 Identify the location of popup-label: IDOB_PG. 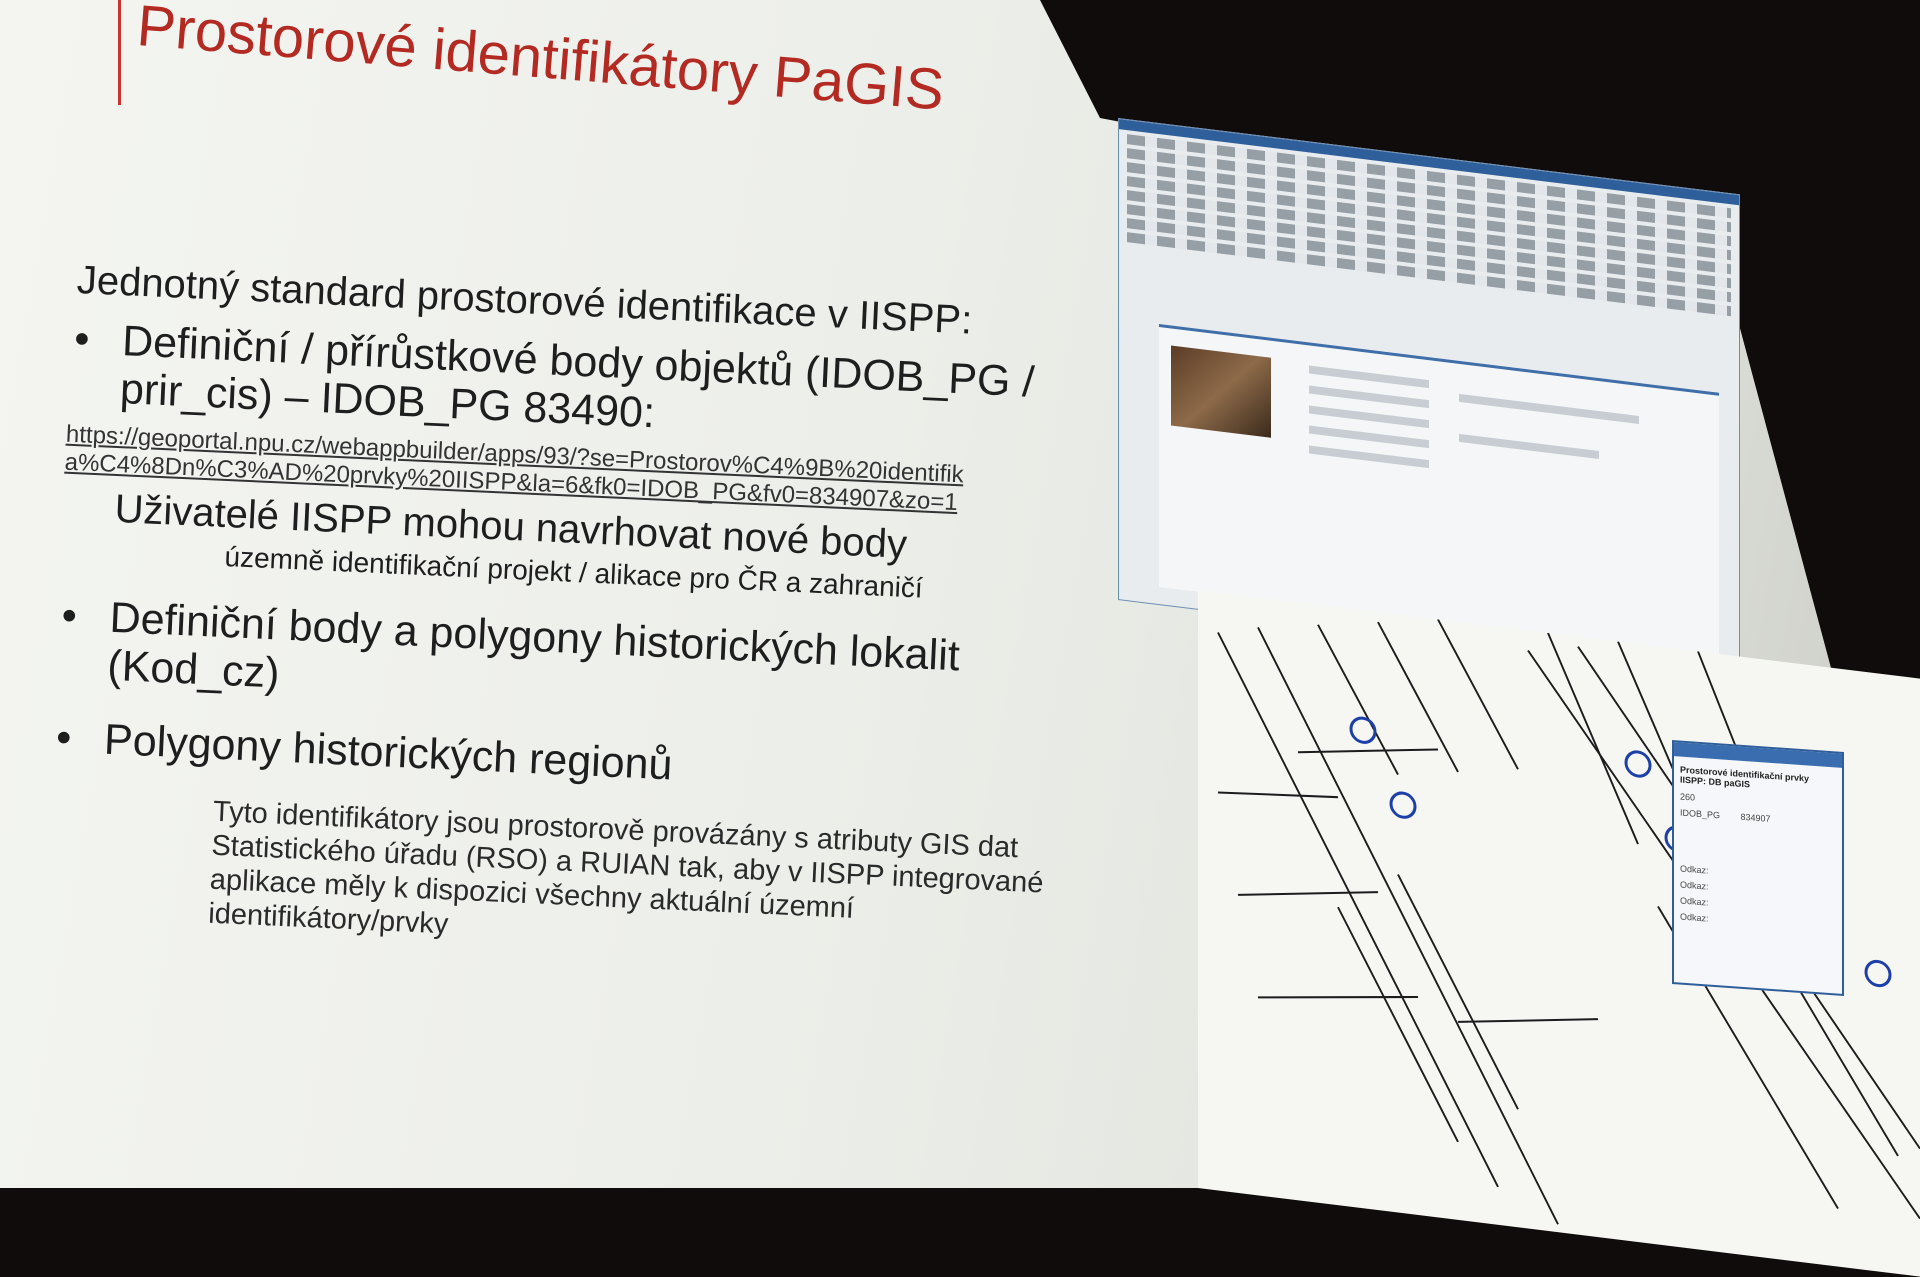
(1700, 814).